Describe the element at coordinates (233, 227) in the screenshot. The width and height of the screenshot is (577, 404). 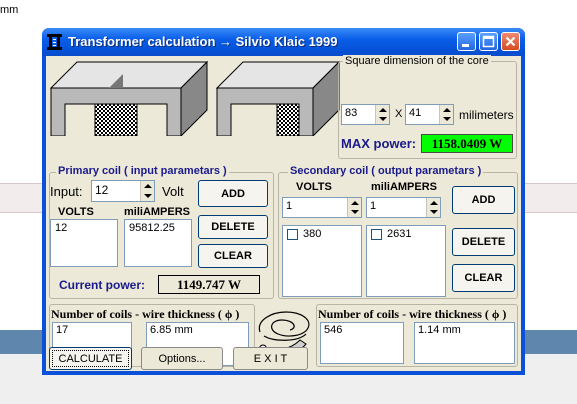
I see `primary-delete-button: DELETE` at that location.